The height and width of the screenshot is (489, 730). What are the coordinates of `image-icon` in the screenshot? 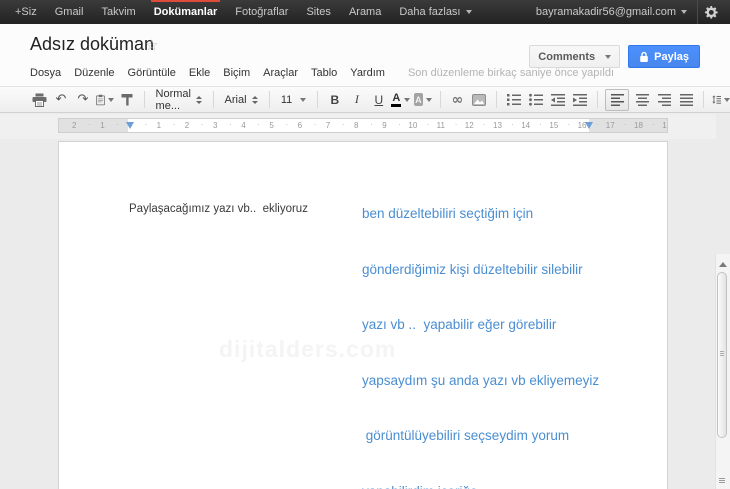 It's located at (479, 99).